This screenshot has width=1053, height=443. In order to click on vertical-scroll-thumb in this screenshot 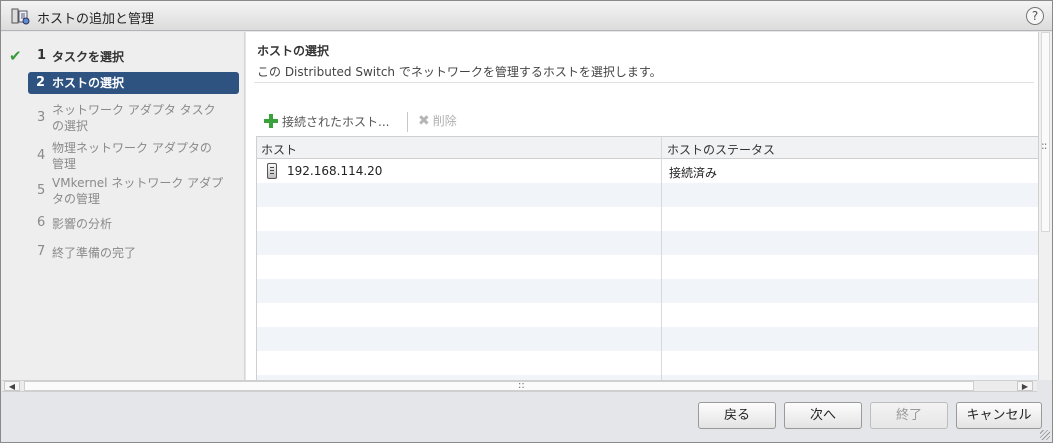, I will do `click(1045, 132)`.